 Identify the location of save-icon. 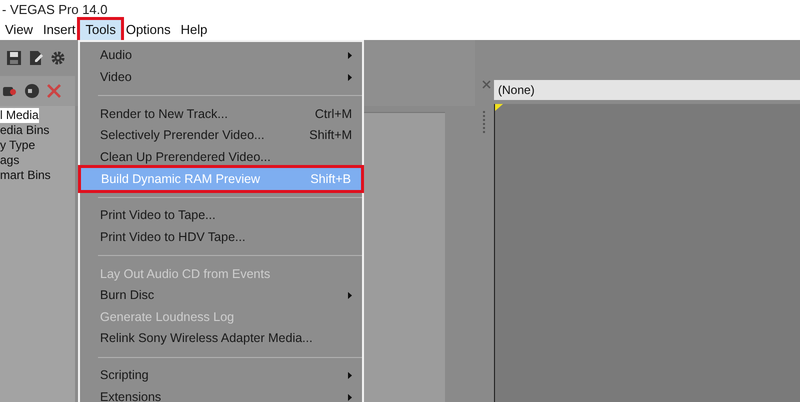
(14, 58).